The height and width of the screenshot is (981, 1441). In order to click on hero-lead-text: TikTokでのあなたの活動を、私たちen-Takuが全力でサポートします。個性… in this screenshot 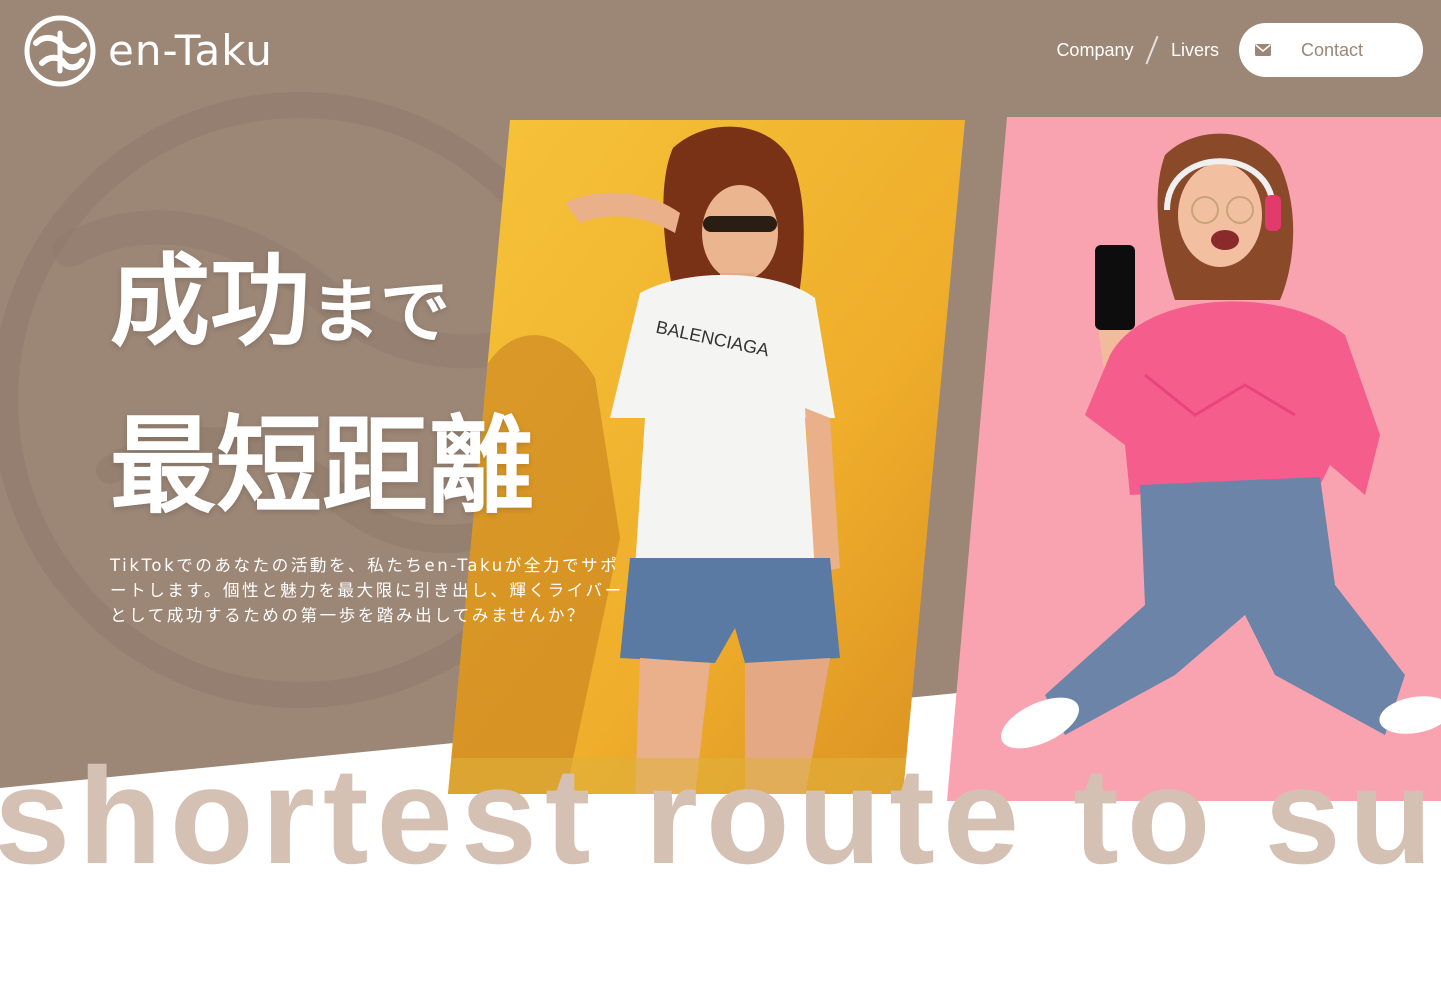, I will do `click(367, 590)`.